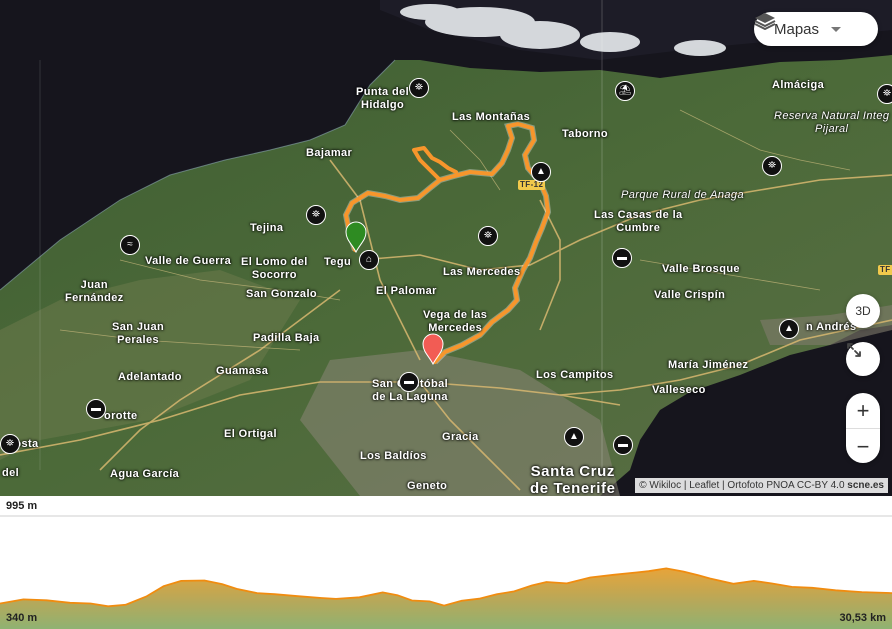  What do you see at coordinates (690, 295) in the screenshot?
I see `place-label-valle-crispin: Valle Crispín` at bounding box center [690, 295].